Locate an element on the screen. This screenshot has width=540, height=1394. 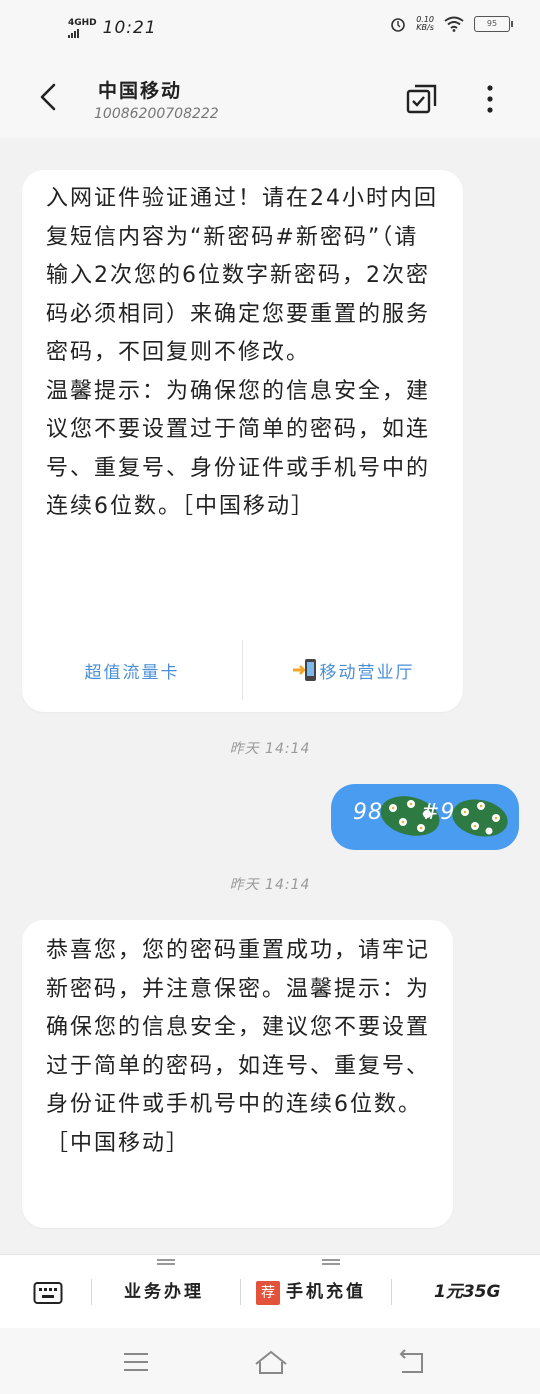
back-button is located at coordinates (49, 97).